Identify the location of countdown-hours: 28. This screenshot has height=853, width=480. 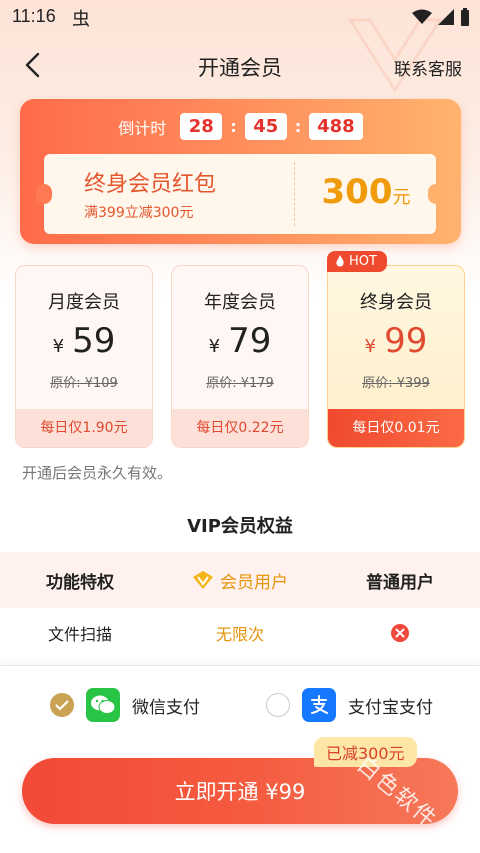
(201, 126).